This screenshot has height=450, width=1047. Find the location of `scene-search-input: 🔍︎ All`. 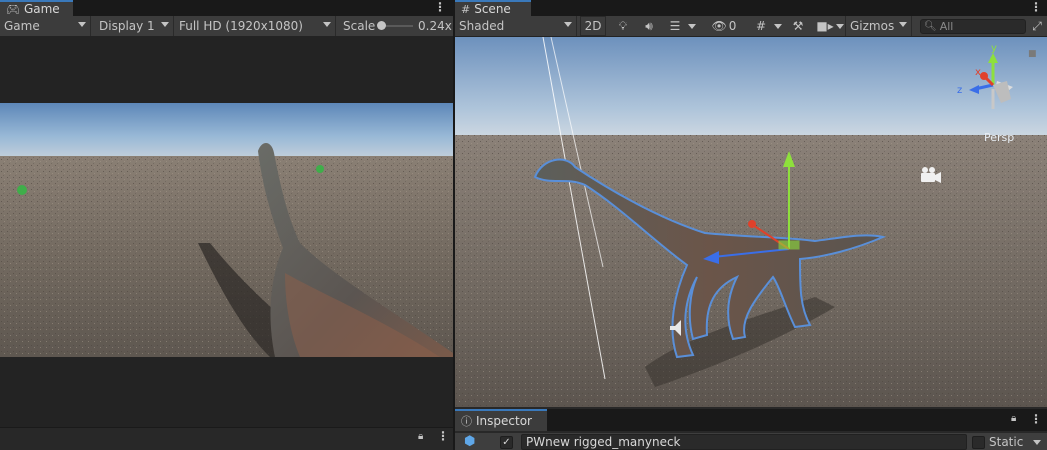

scene-search-input: 🔍︎ All is located at coordinates (973, 26).